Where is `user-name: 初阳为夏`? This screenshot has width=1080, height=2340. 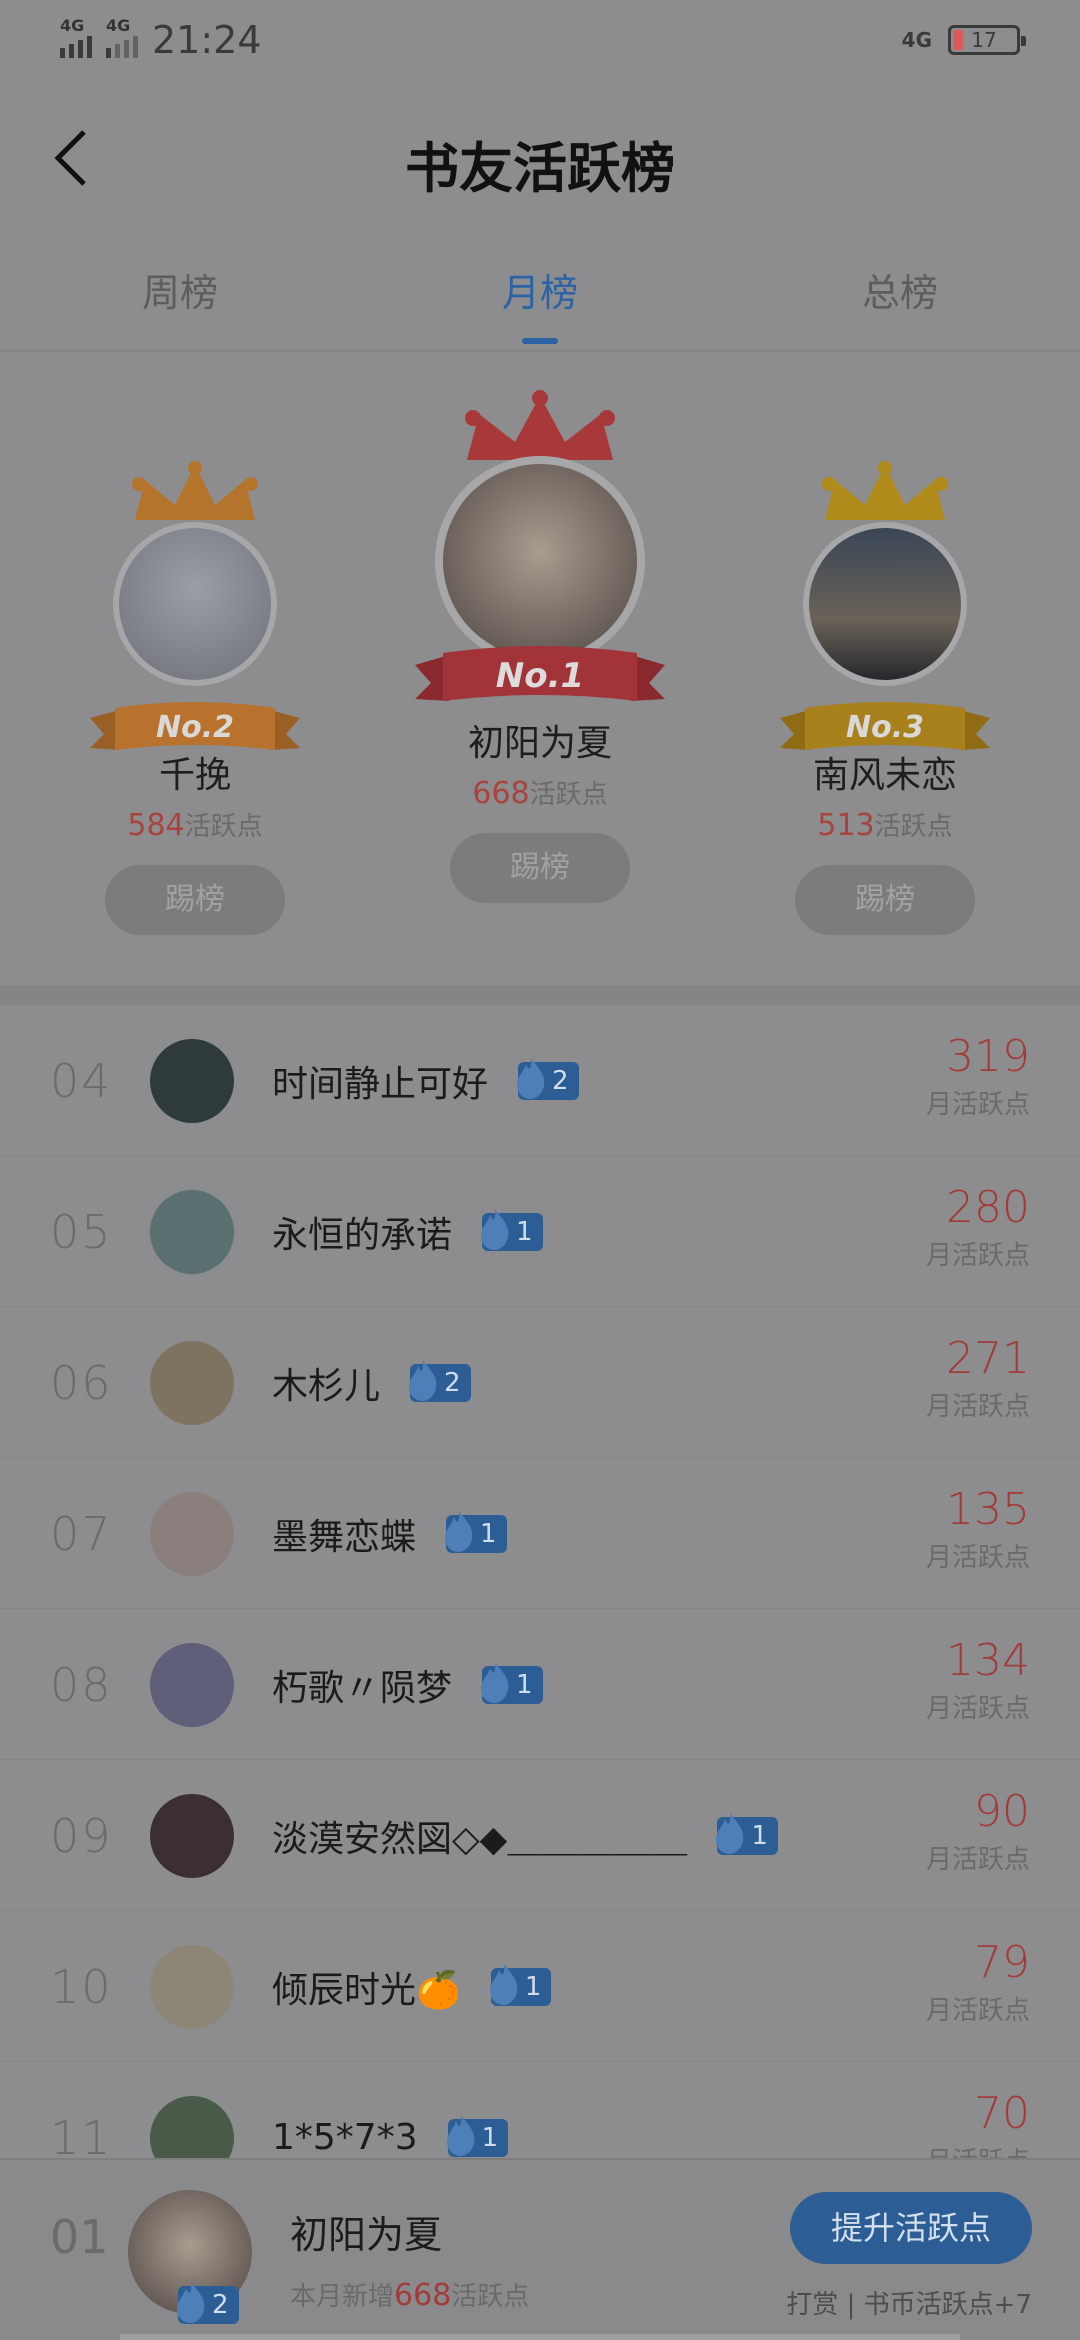 user-name: 初阳为夏 is located at coordinates (540, 740).